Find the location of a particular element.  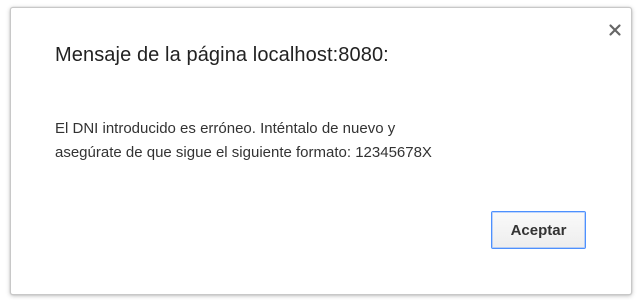

accept-button: Aceptar is located at coordinates (538, 230).